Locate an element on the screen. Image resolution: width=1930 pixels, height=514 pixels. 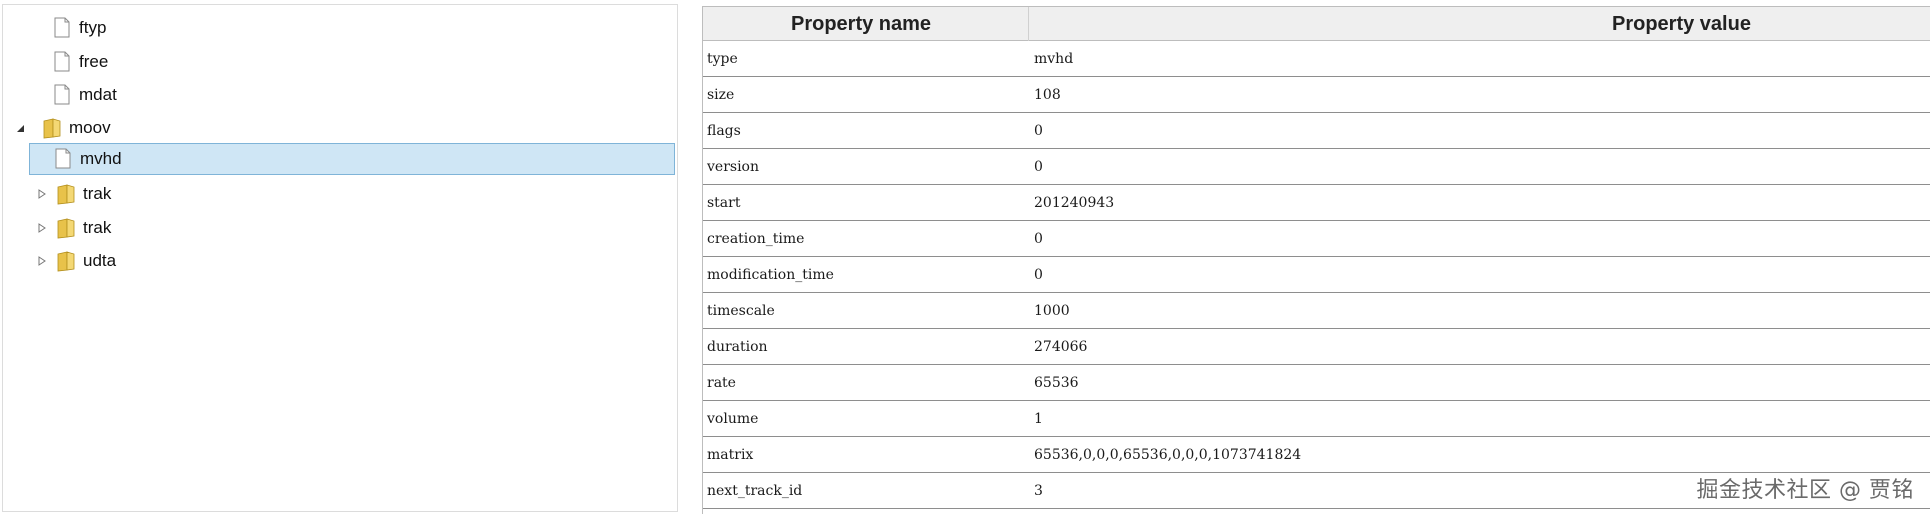
table-row: volume 1 is located at coordinates (1316, 419).